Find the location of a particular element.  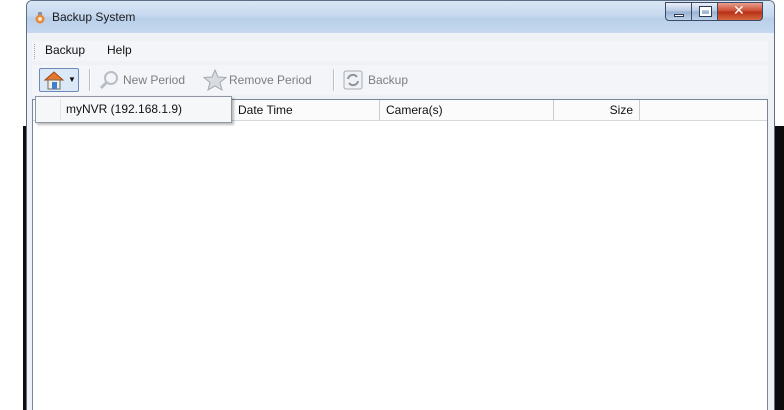

magnifier-icon is located at coordinates (108, 80).